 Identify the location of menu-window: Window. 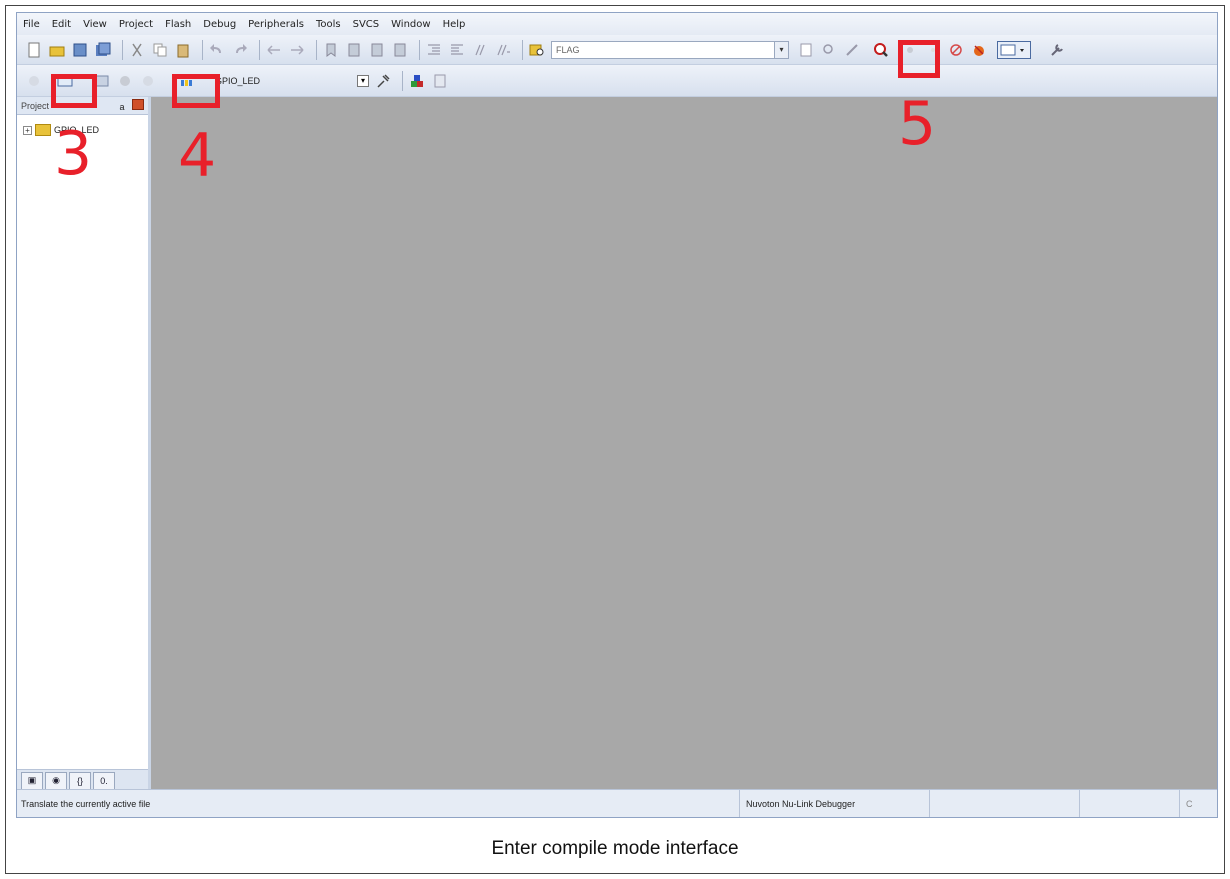
(410, 24).